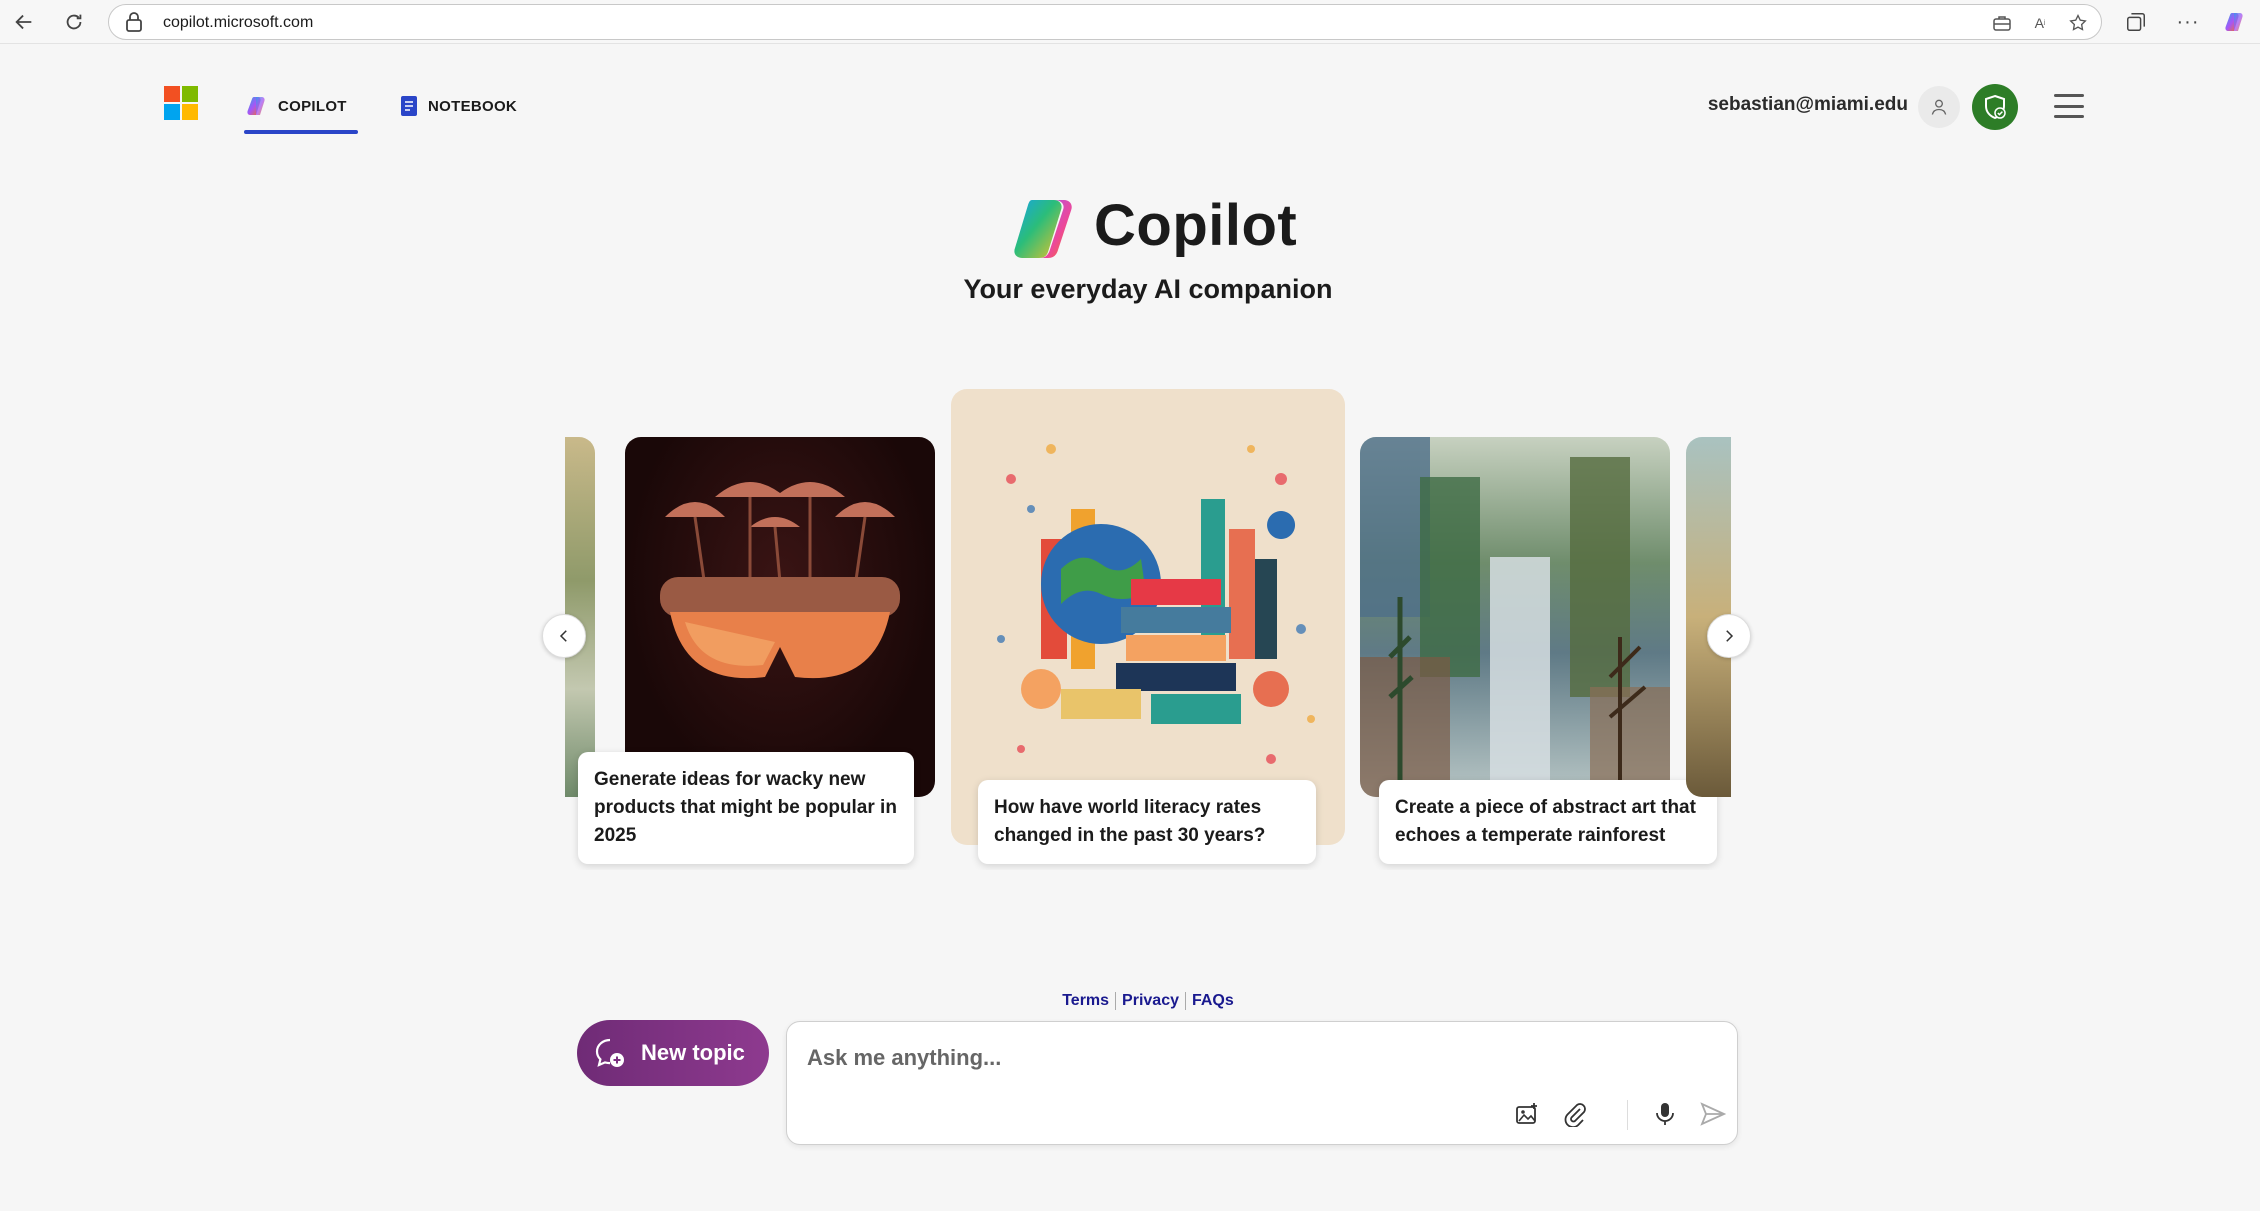  What do you see at coordinates (1665, 1114) in the screenshot?
I see `microphone-icon` at bounding box center [1665, 1114].